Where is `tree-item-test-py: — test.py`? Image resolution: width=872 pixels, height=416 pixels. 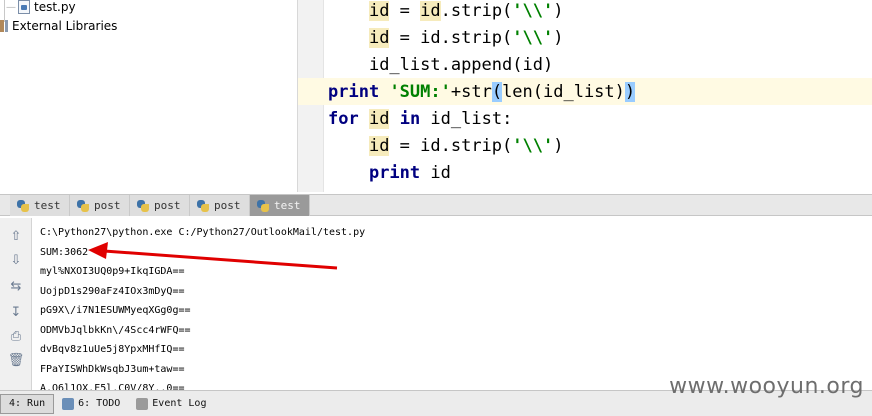
tree-item-test-py: — test.py is located at coordinates (41, 8).